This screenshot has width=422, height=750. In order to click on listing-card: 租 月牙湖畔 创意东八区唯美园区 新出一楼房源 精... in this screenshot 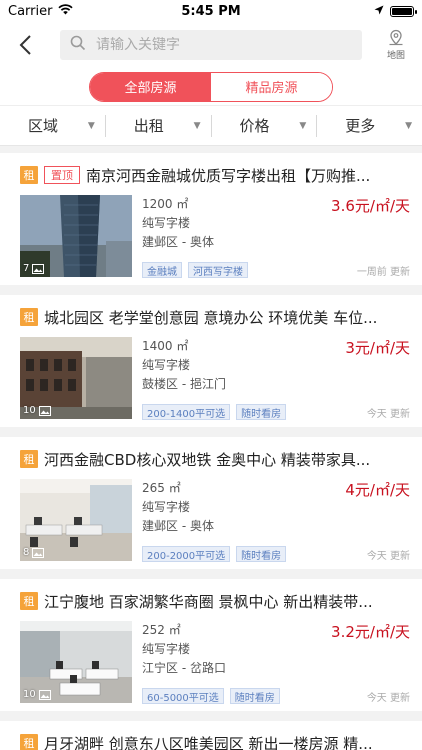, I will do `click(211, 735)`.